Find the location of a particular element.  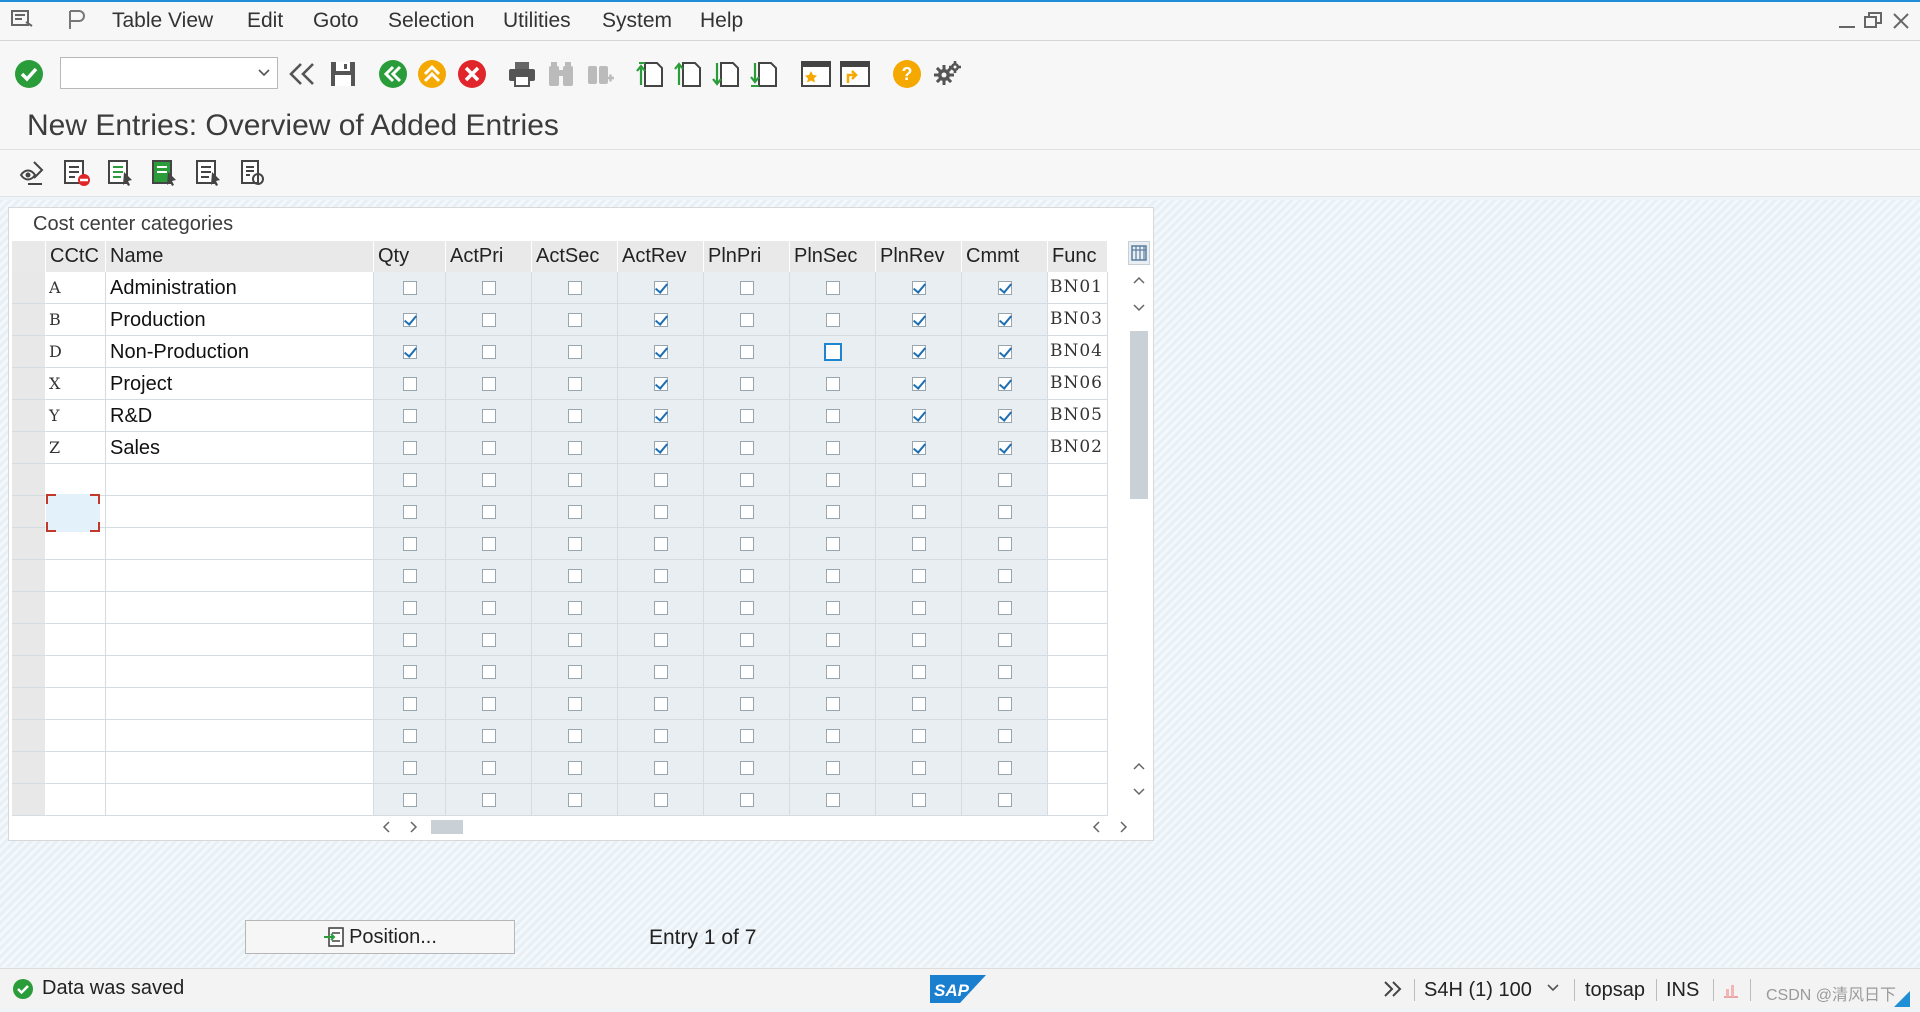

close-window-icon is located at coordinates (1902, 21).